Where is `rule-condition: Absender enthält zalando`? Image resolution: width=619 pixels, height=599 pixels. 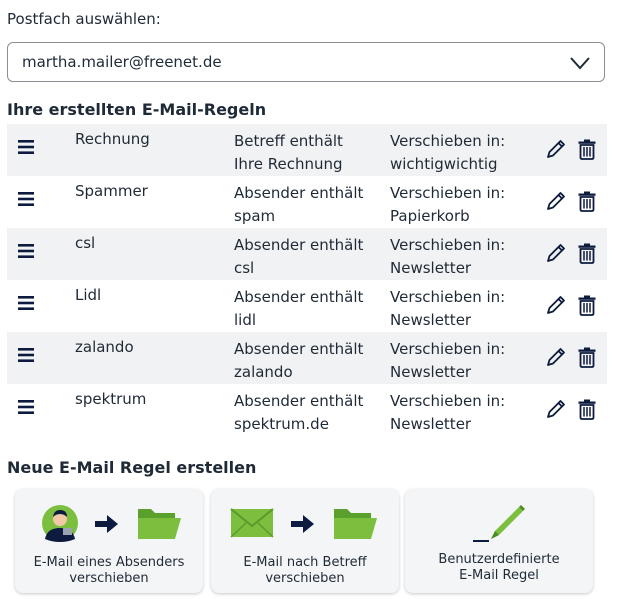 rule-condition: Absender enthält zalando is located at coordinates (298, 361).